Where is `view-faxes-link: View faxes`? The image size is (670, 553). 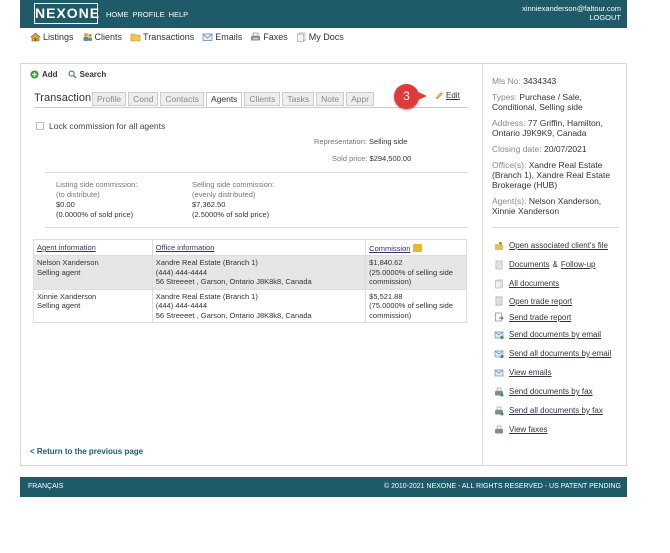 view-faxes-link: View faxes is located at coordinates (528, 429).